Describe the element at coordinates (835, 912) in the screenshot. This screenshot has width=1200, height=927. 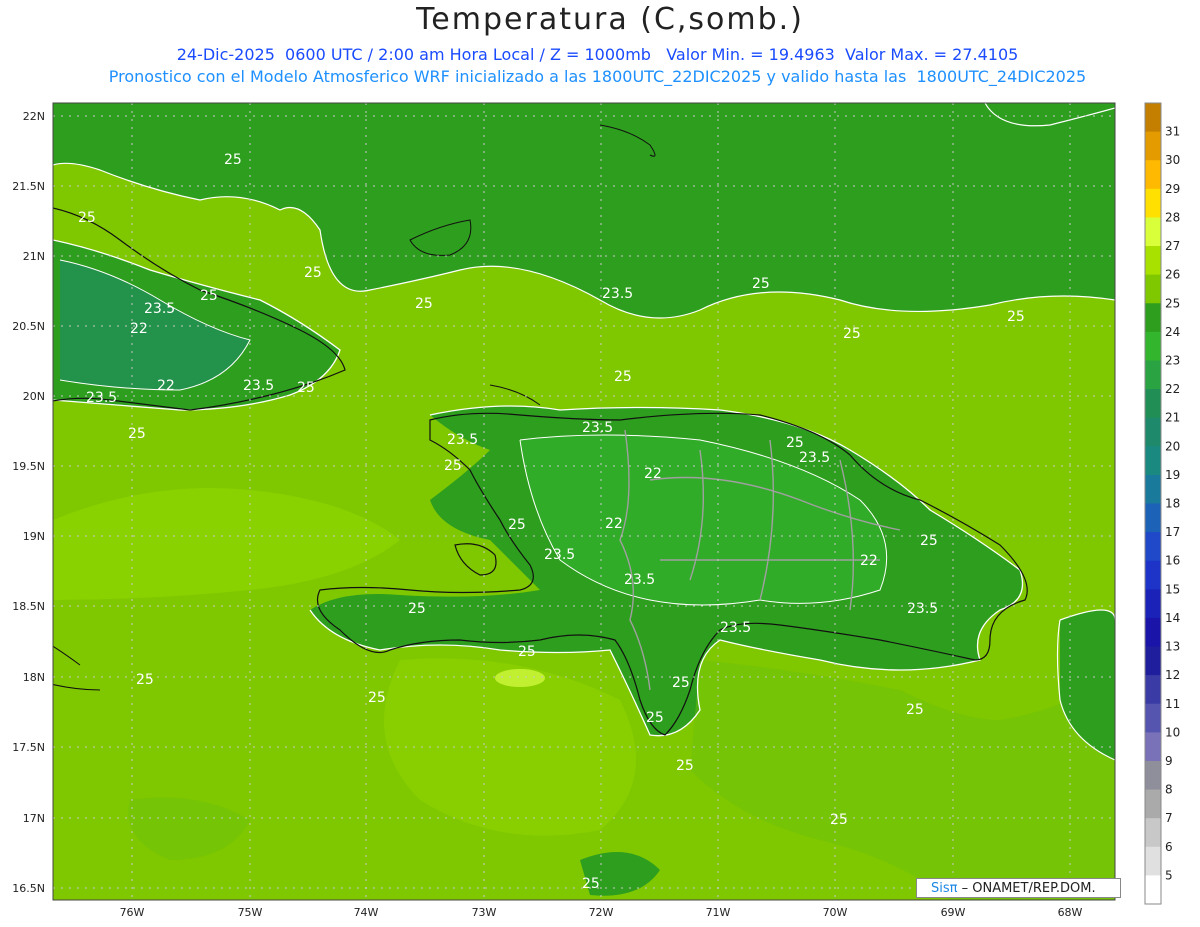
I see `lon-tick-label: 70W` at that location.